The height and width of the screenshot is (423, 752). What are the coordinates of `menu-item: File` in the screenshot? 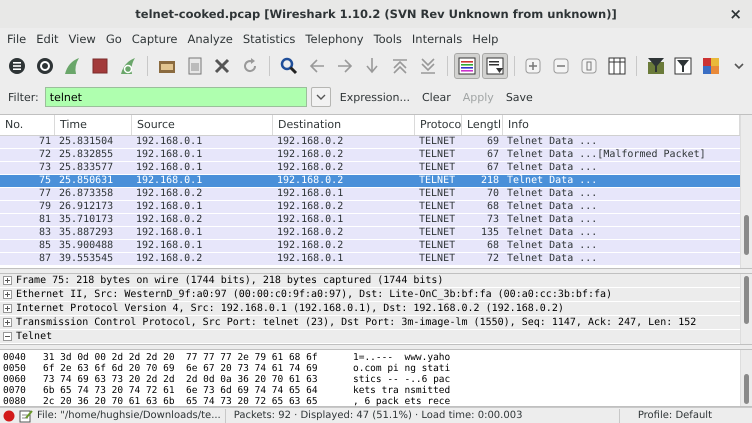 It's located at (17, 39).